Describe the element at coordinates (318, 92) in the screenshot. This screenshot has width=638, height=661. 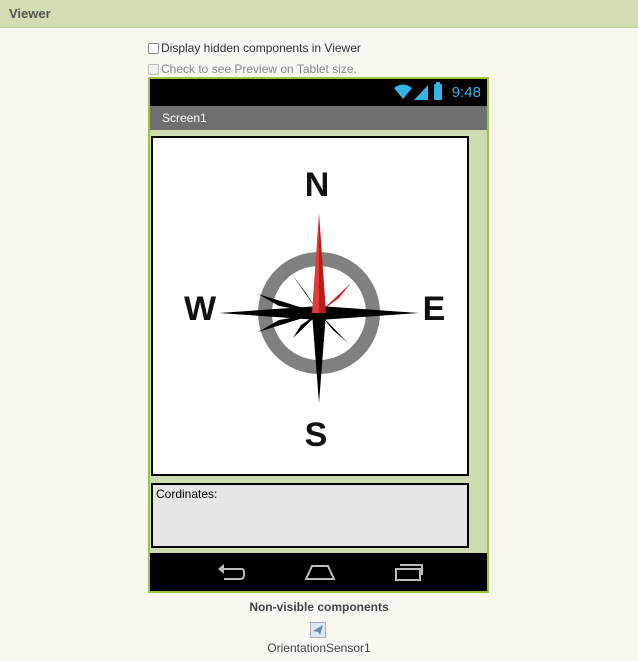
I see `status-bar: 9:48` at that location.